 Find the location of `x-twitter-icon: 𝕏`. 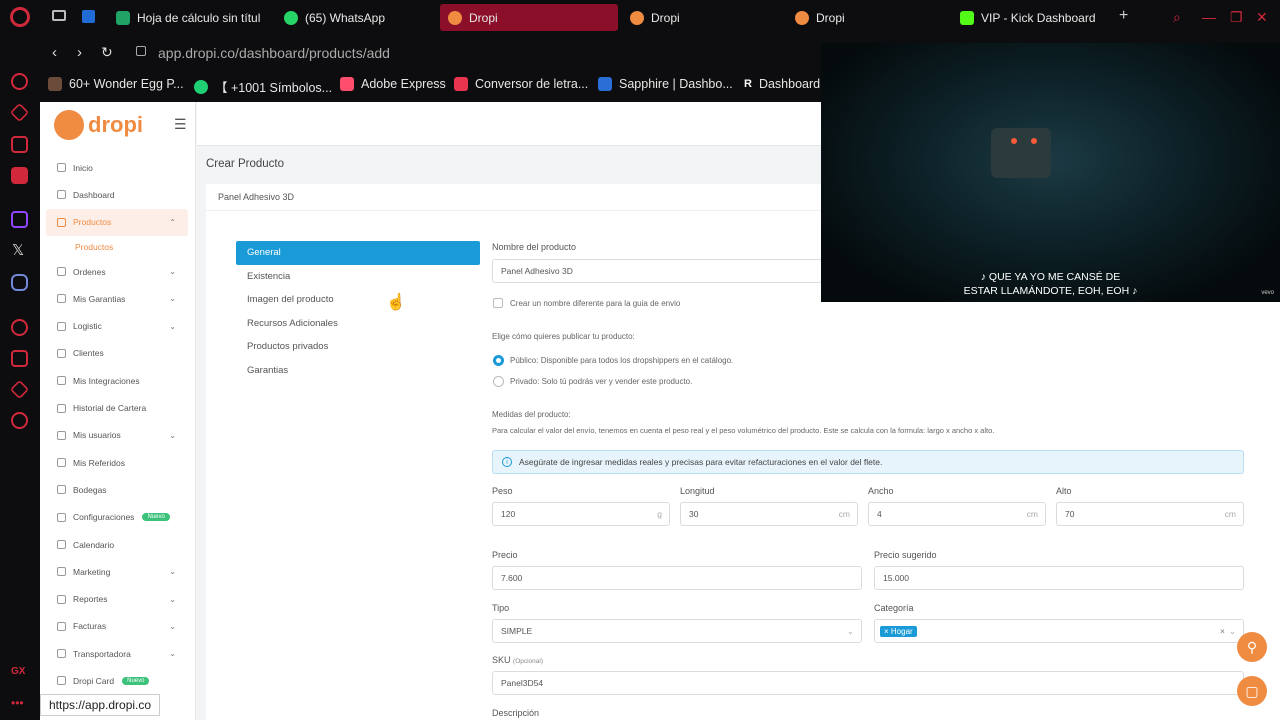

x-twitter-icon: 𝕏 is located at coordinates (18, 250).